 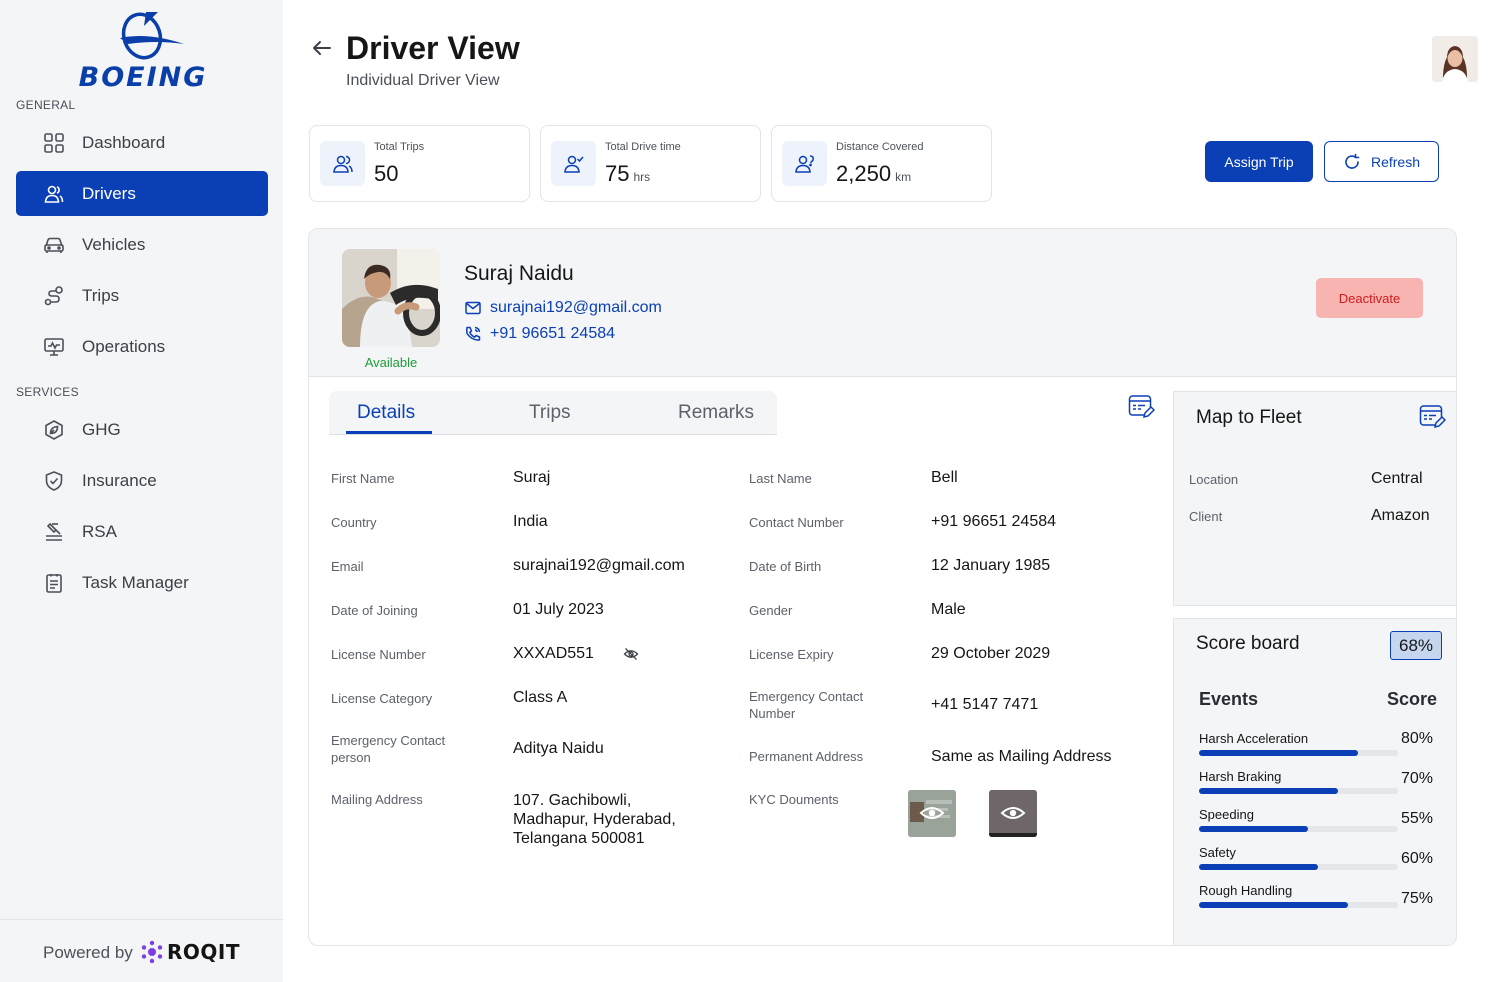 I want to click on sidebar-item-rsa: RSA, so click(x=142, y=531).